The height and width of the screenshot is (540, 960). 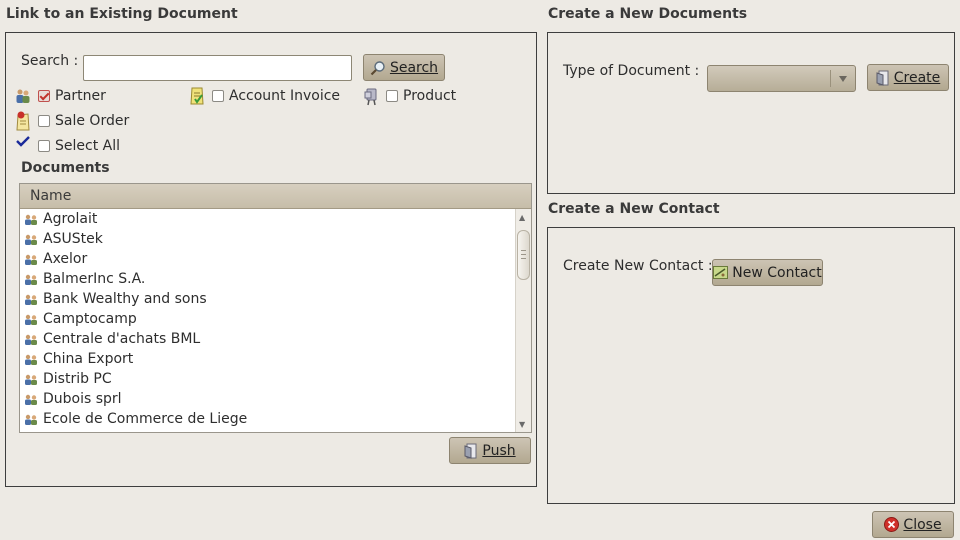 I want to click on select-all-checkbox, so click(x=44, y=146).